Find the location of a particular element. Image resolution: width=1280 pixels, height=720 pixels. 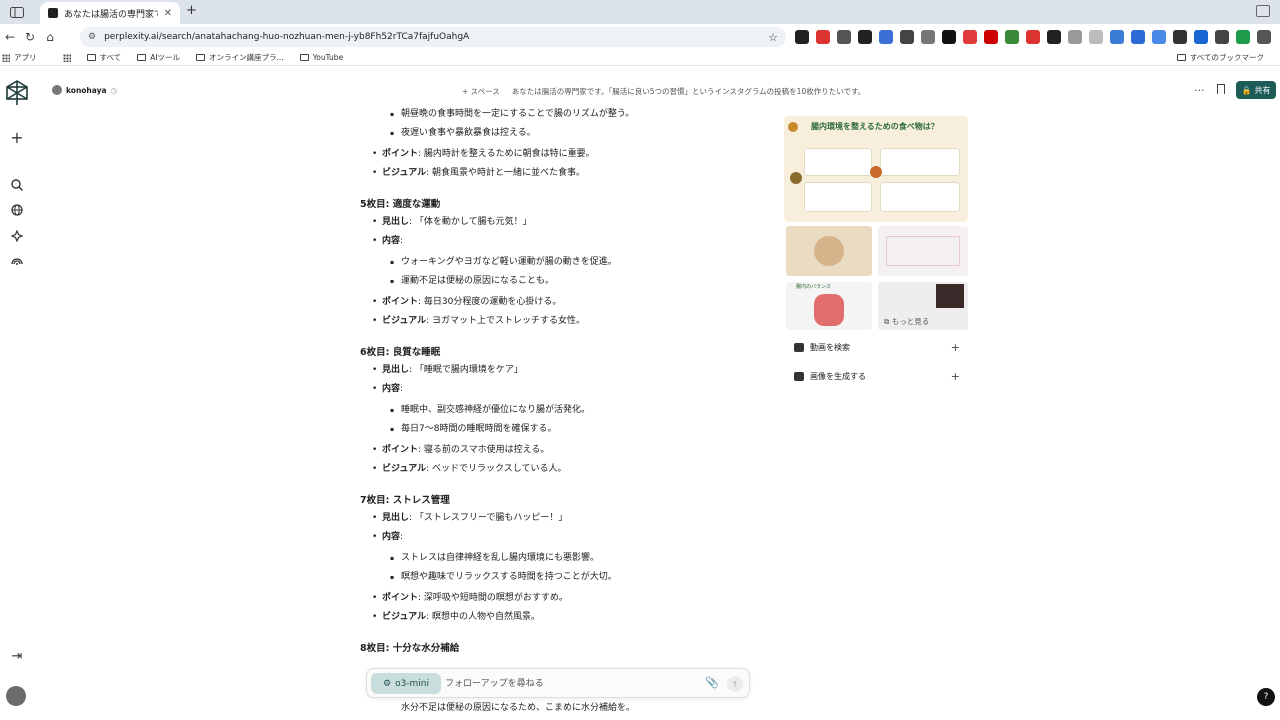

bookmark-ai-tools: AIツール is located at coordinates (158, 57).